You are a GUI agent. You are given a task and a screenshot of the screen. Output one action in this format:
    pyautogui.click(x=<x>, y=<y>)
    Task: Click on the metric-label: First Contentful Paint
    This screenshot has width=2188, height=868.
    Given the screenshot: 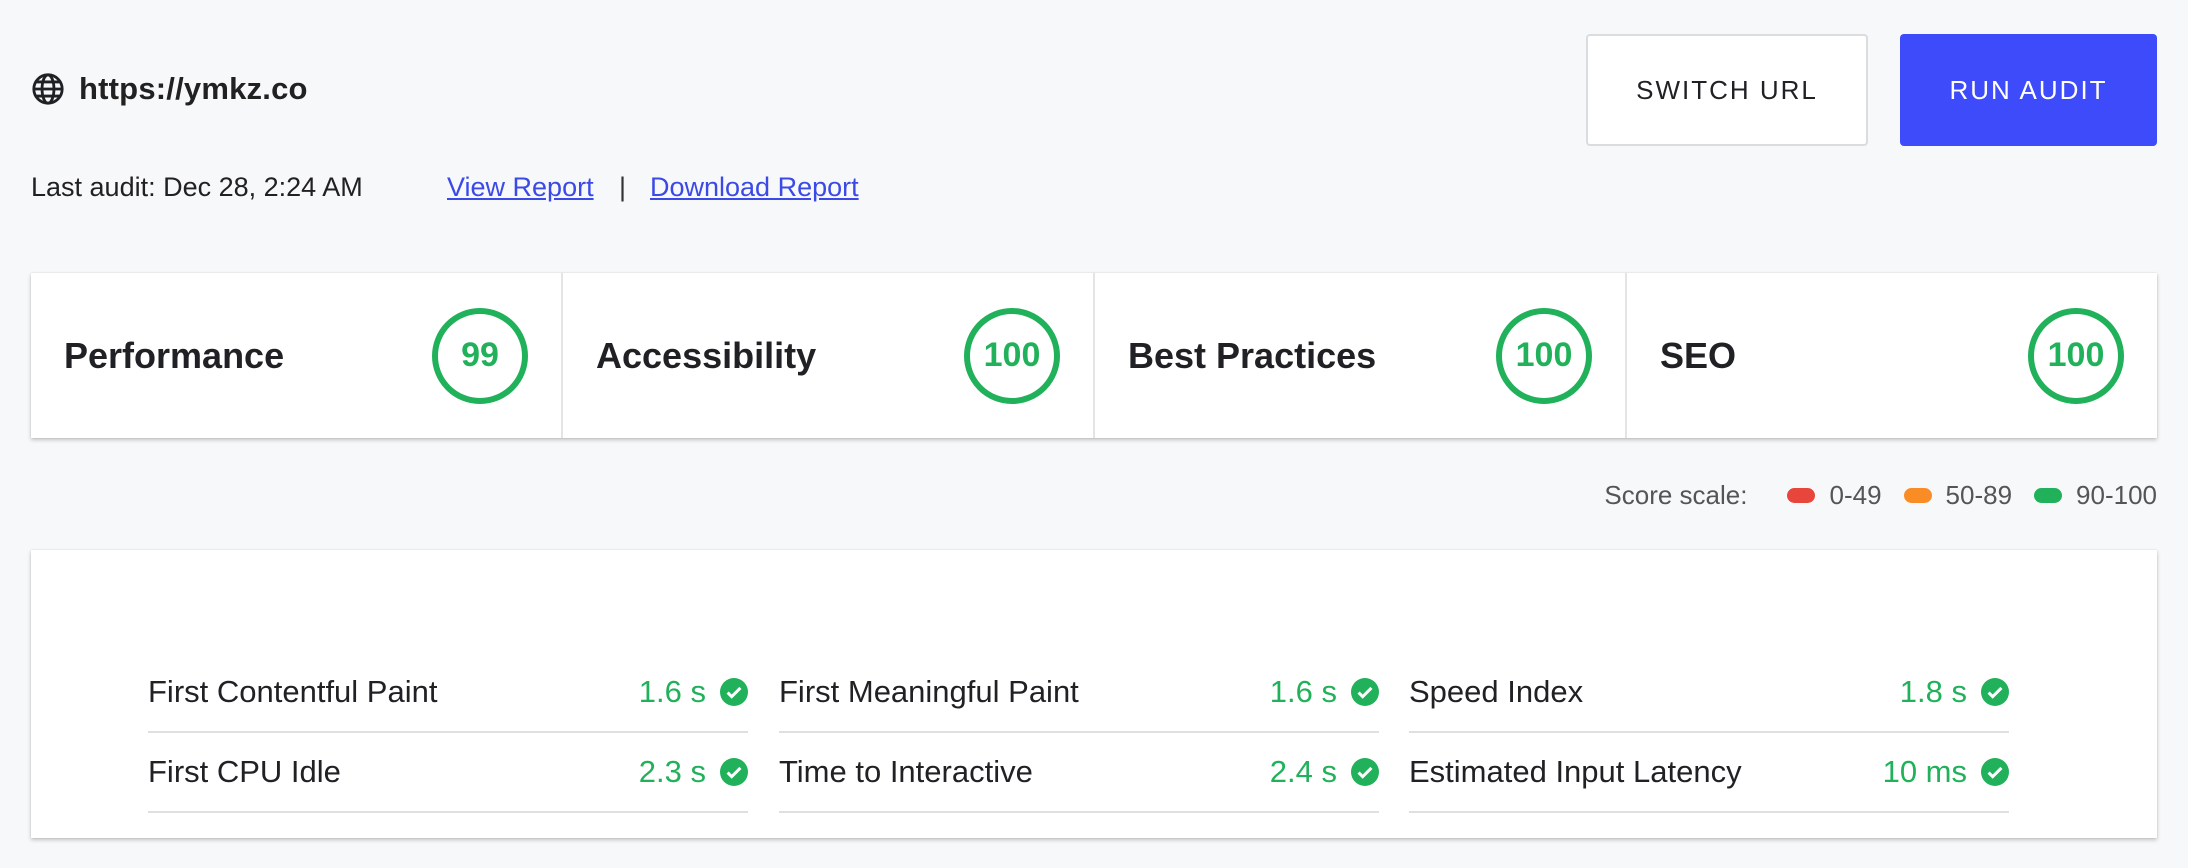 What is the action you would take?
    pyautogui.click(x=293, y=691)
    